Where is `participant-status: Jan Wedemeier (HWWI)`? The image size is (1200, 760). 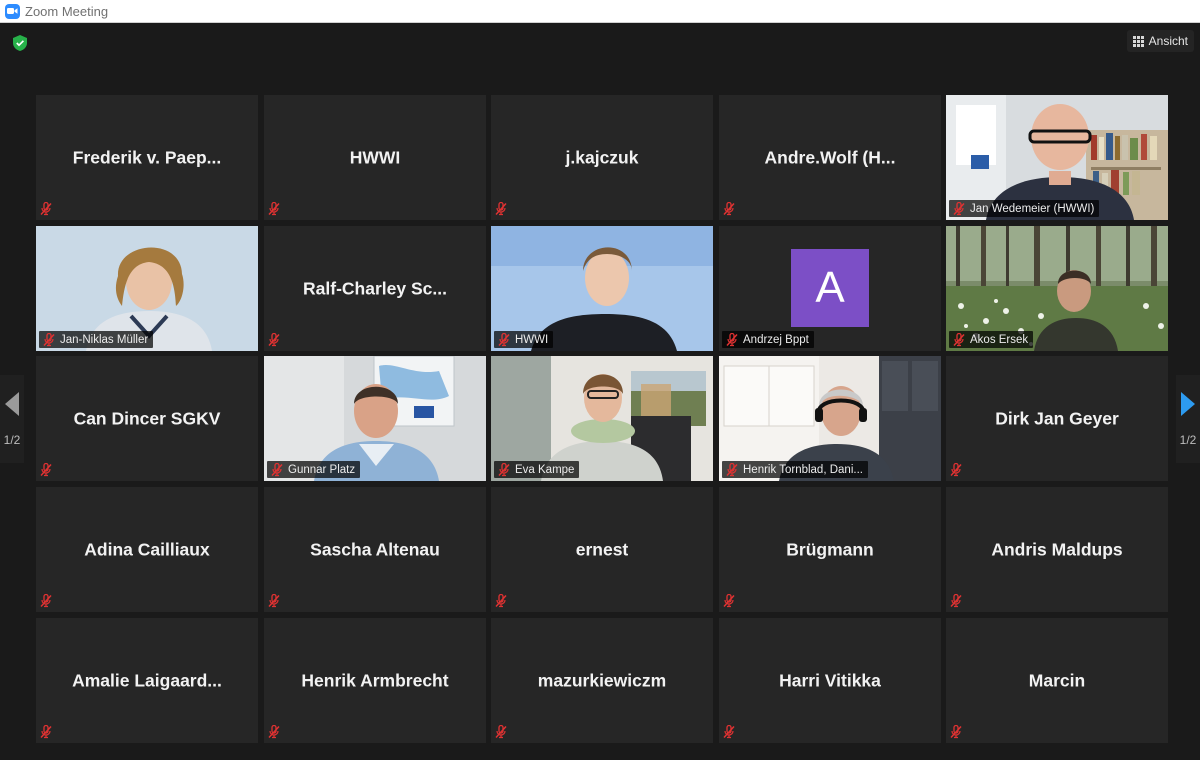 participant-status: Jan Wedemeier (HWWI) is located at coordinates (1024, 208).